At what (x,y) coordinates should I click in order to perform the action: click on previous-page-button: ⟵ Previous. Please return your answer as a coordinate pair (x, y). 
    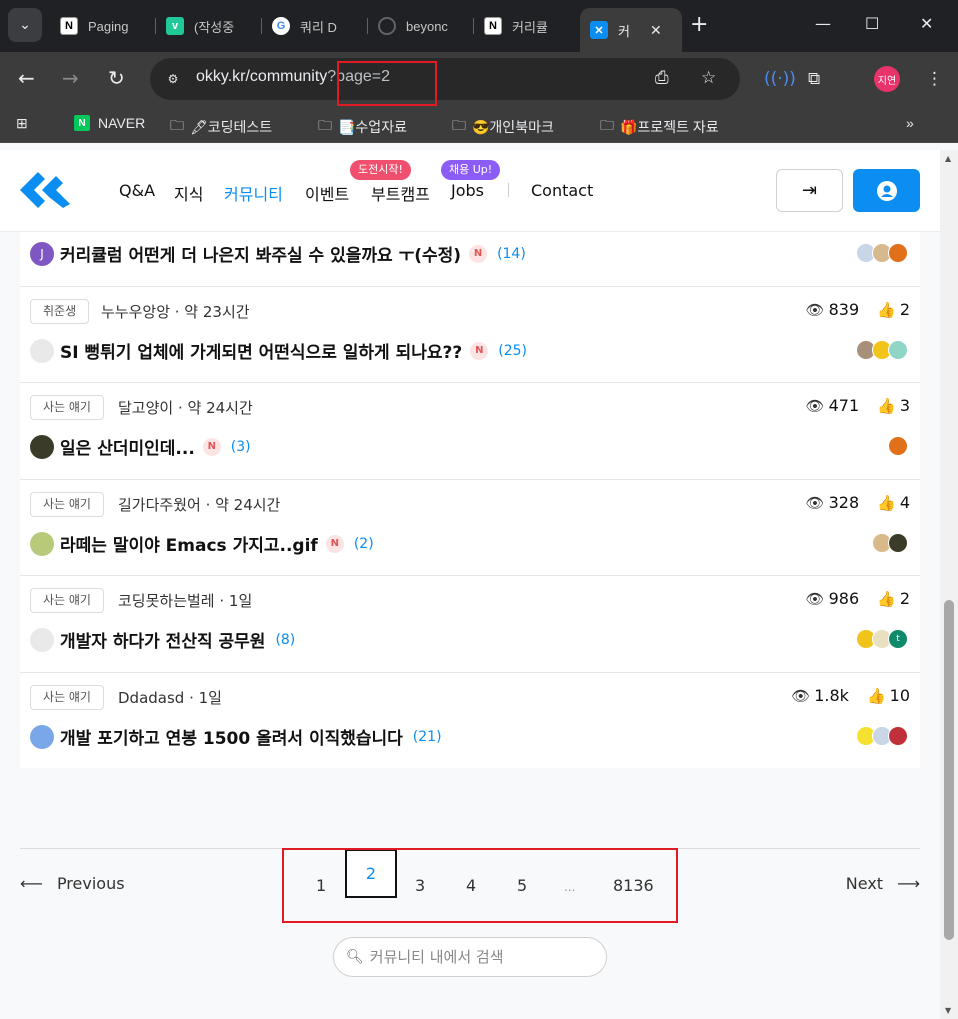
    Looking at the image, I should click on (72, 883).